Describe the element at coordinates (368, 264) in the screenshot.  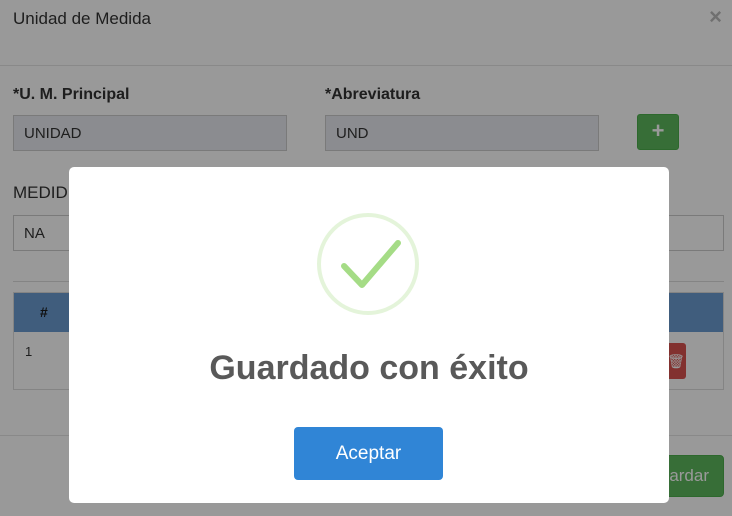
I see `success-check-icon` at that location.